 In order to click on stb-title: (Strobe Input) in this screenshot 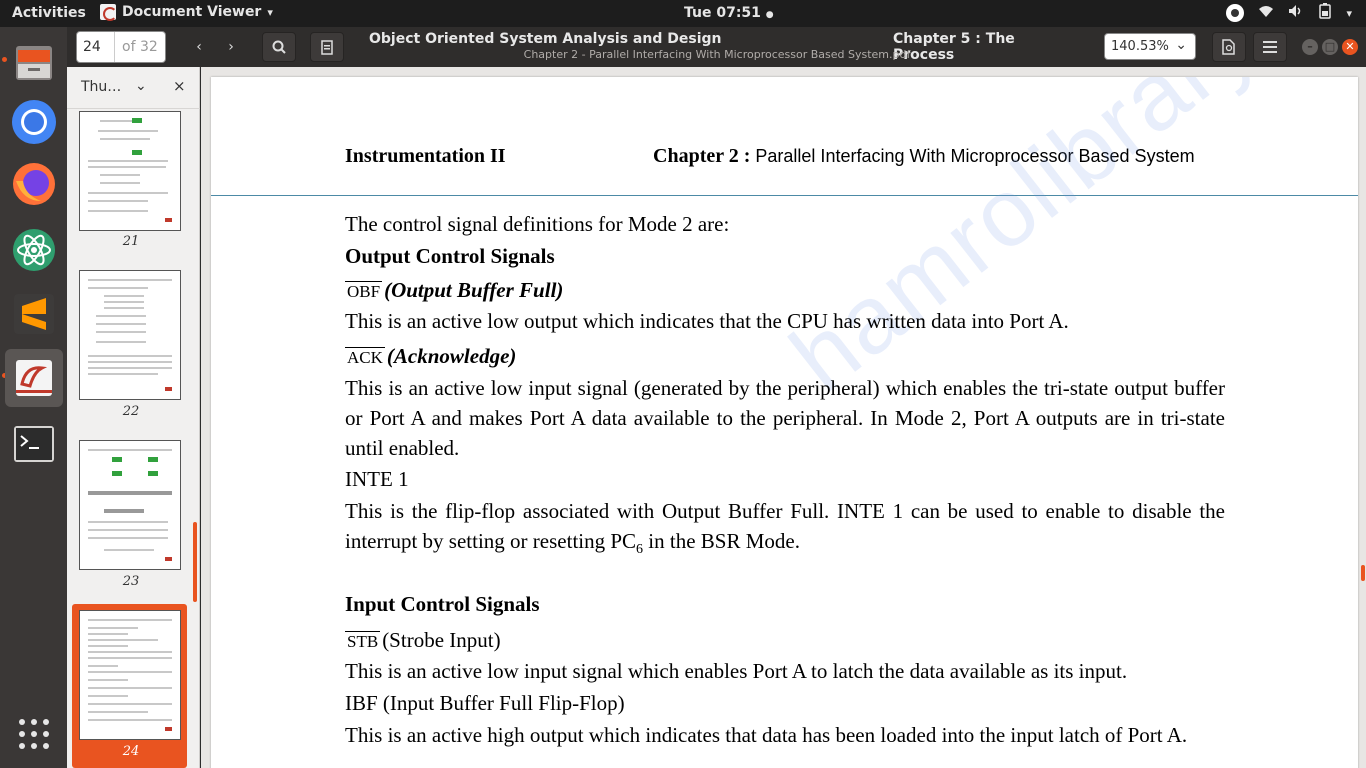, I will do `click(441, 640)`.